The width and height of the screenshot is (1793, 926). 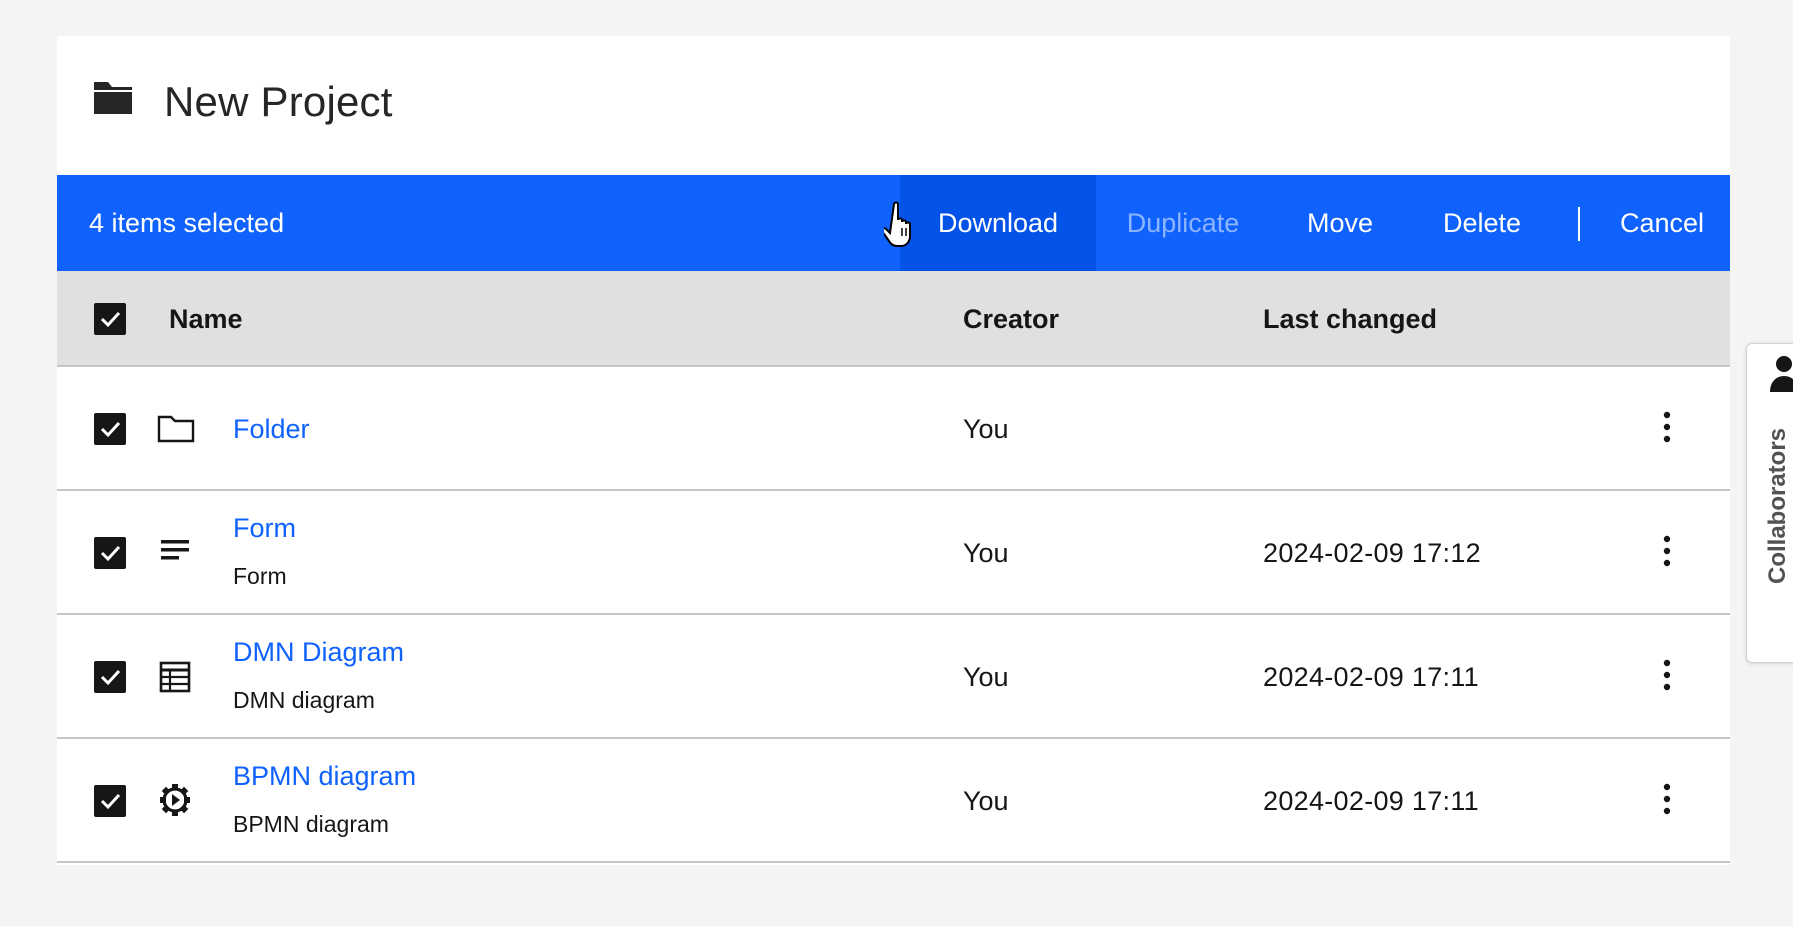 I want to click on form-icon, so click(x=175, y=550).